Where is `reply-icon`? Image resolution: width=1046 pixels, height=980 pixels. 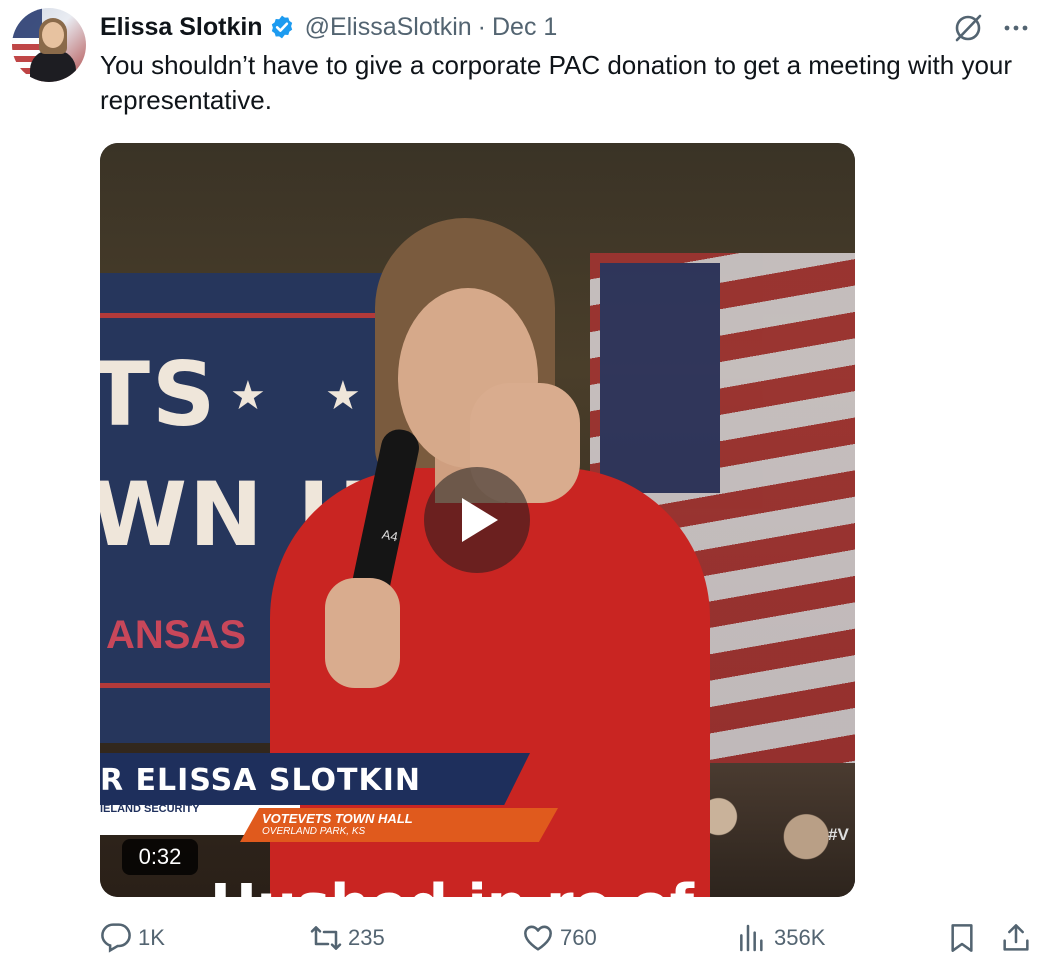
reply-icon is located at coordinates (116, 938).